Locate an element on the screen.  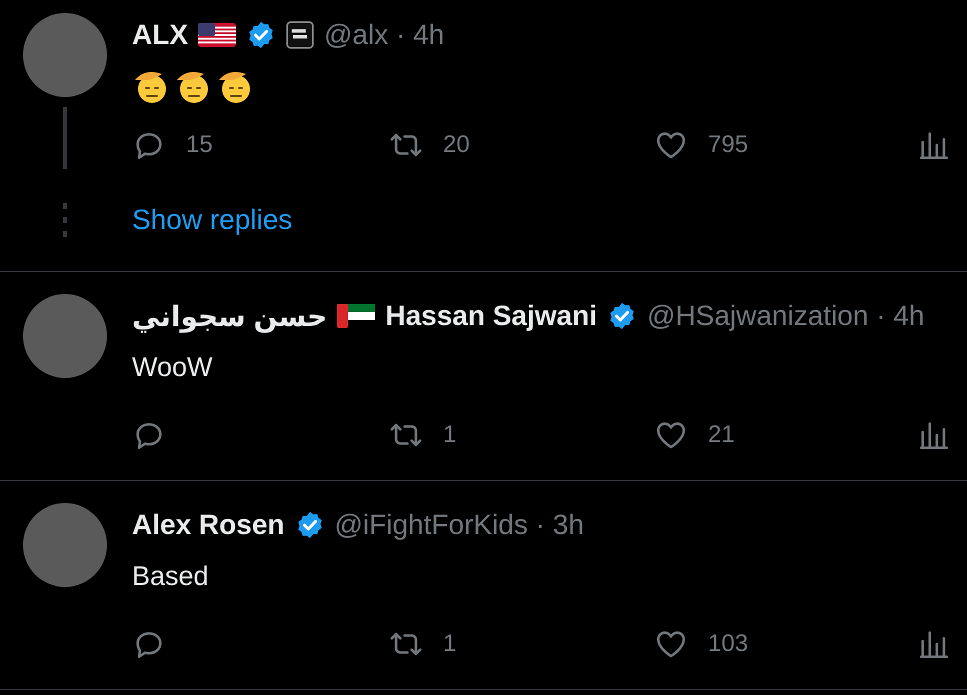
tweet-text: Based is located at coordinates (171, 576).